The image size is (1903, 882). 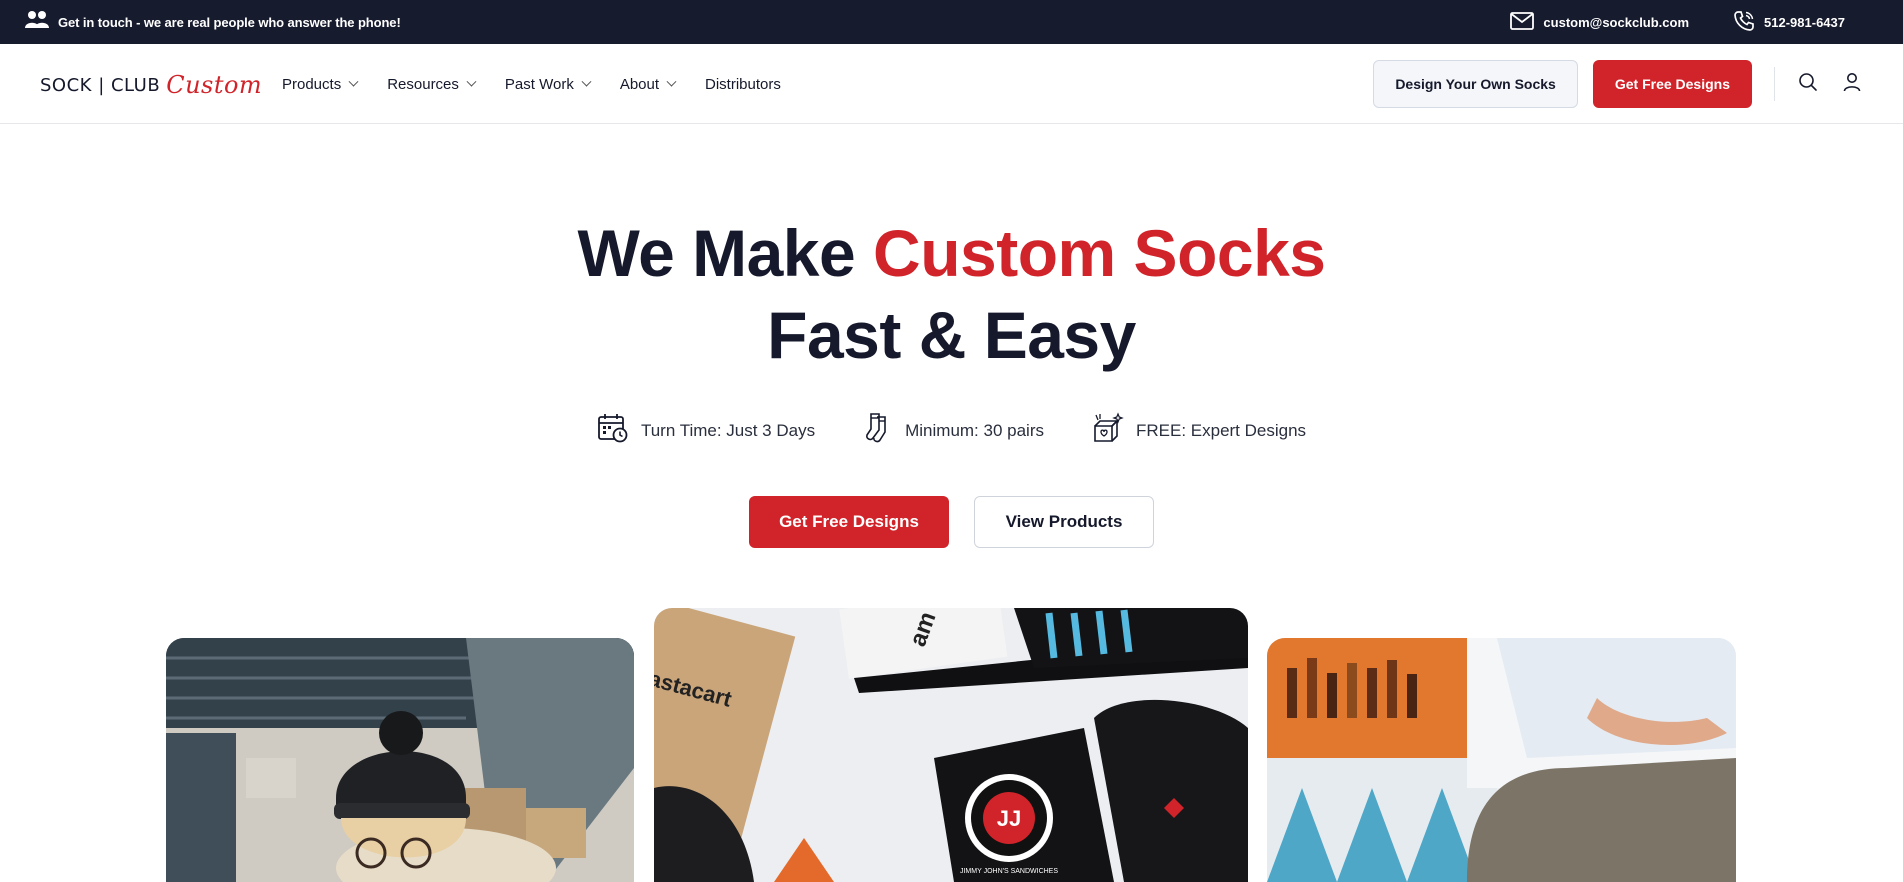 I want to click on feature-label: Turn Time: Just 3 Days, so click(x=728, y=430).